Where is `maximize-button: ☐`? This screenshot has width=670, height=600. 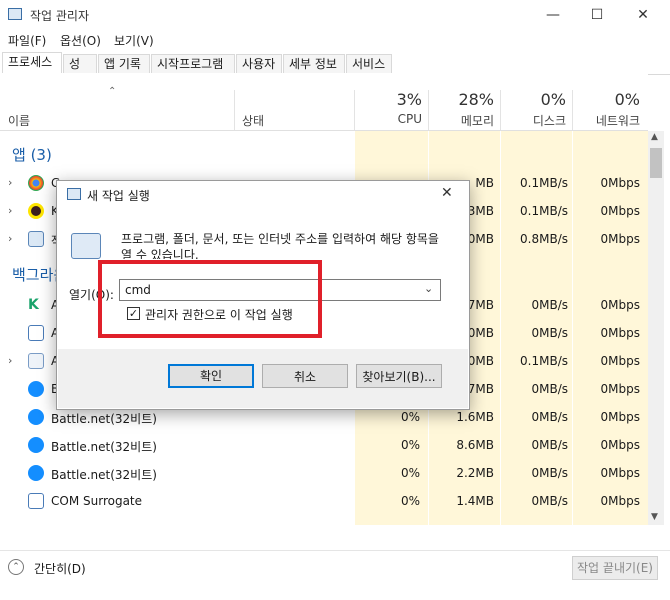
maximize-button: ☐ is located at coordinates (597, 15).